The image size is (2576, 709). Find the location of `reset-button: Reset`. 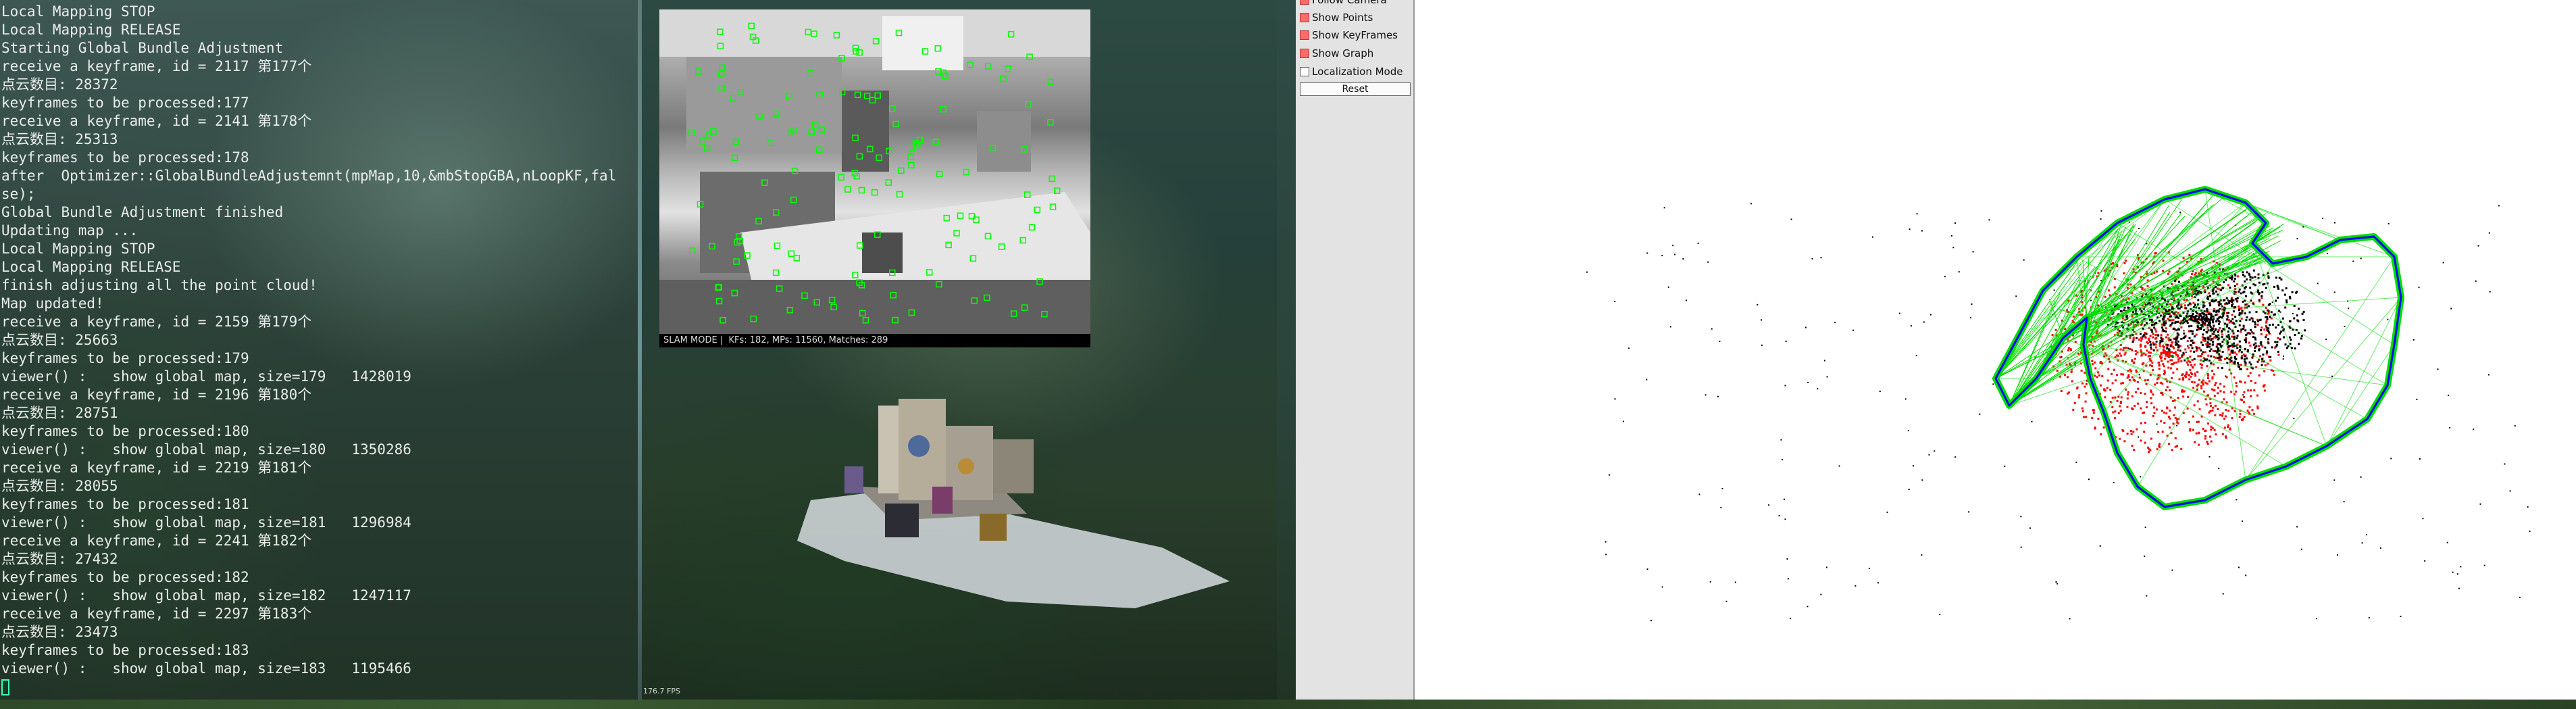

reset-button: Reset is located at coordinates (1355, 89).